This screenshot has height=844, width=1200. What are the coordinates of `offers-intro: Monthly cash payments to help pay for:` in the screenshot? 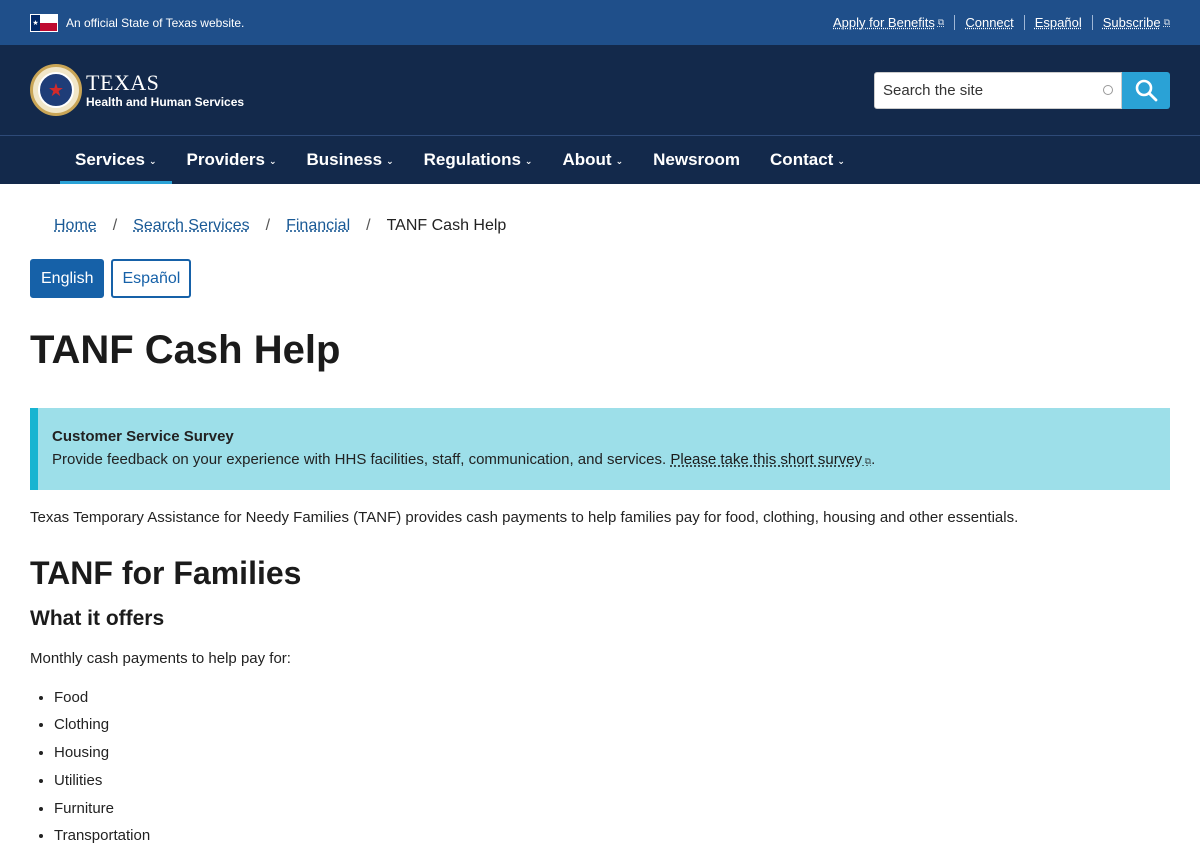 It's located at (160, 658).